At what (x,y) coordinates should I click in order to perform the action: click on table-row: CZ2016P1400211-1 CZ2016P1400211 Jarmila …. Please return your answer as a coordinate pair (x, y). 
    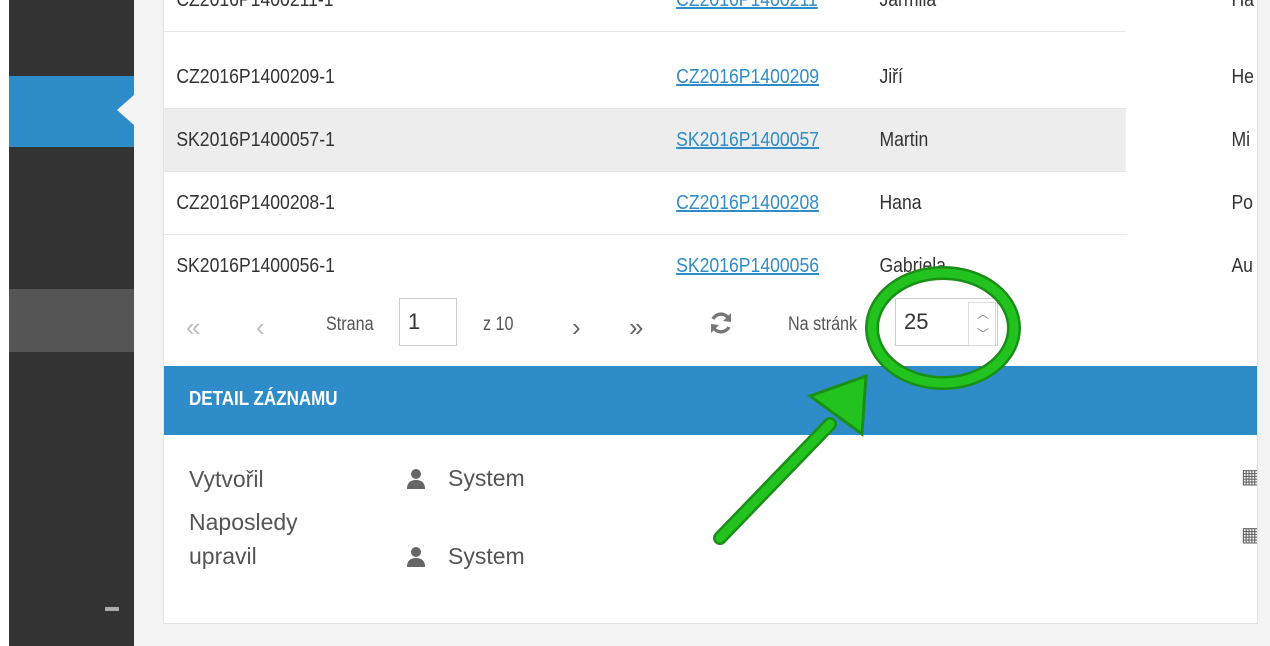
    Looking at the image, I should click on (709, 16).